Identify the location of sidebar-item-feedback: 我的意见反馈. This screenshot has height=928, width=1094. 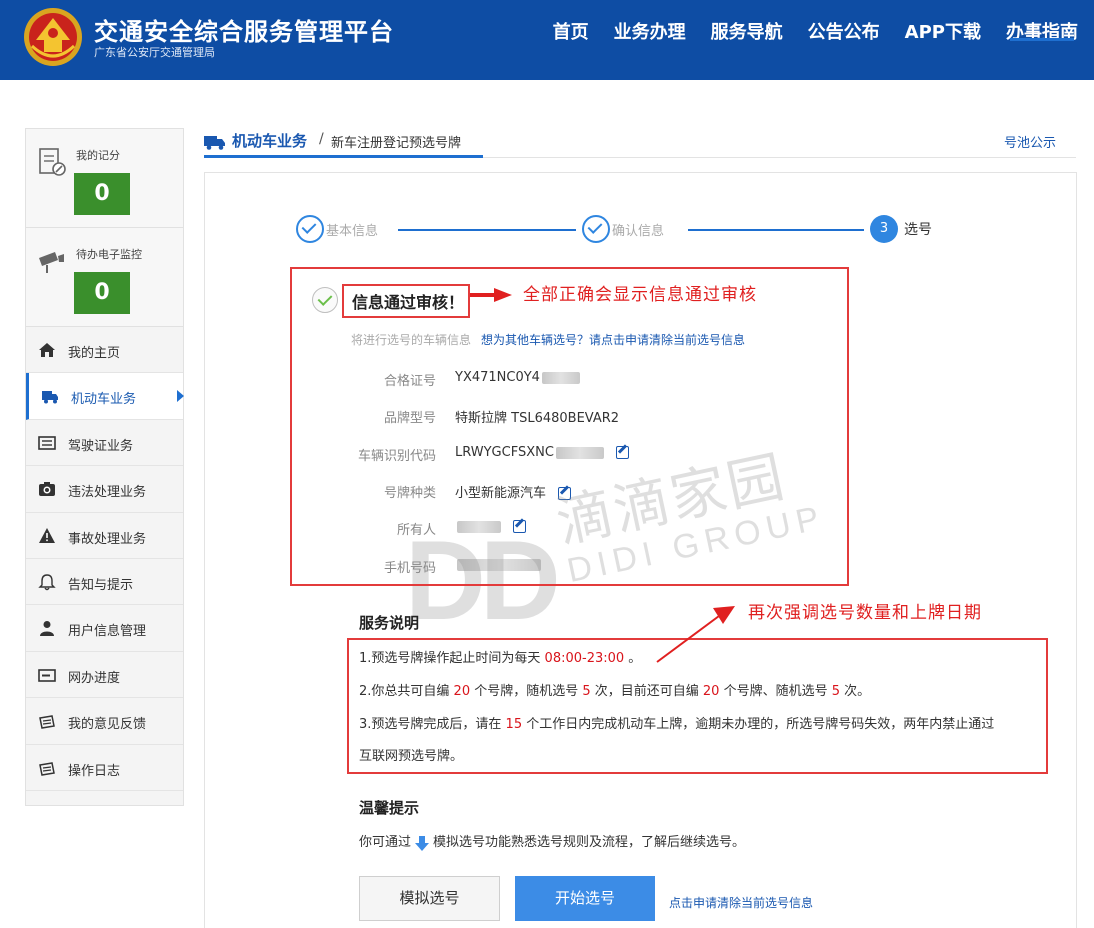
(104, 721).